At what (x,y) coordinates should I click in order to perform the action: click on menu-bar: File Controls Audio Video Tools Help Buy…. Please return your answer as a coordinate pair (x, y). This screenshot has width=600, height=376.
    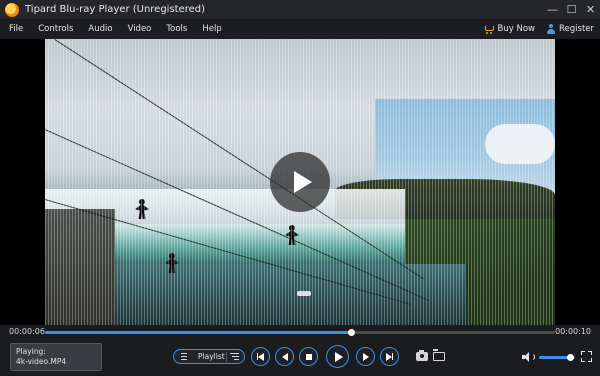
    Looking at the image, I should click on (300, 29).